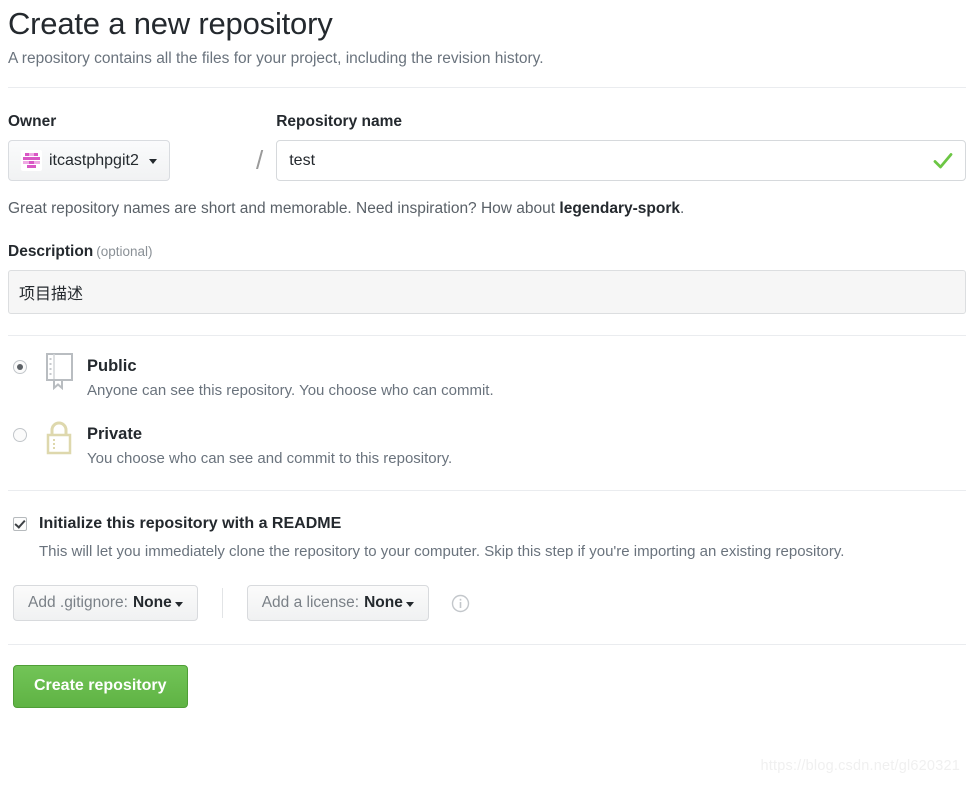 This screenshot has height=788, width=974. What do you see at coordinates (487, 603) in the screenshot?
I see `template-choices-row: Add .gitignore: None Add a license: None` at bounding box center [487, 603].